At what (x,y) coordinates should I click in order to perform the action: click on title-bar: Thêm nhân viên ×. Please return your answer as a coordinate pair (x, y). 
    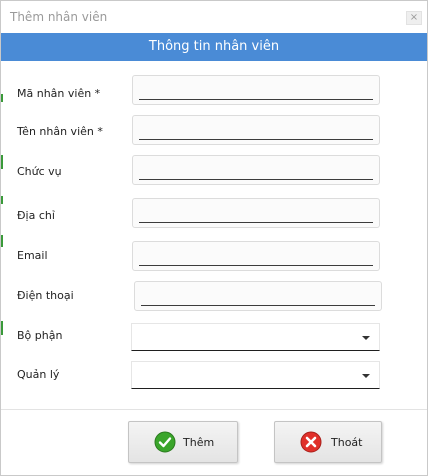
    Looking at the image, I should click on (214, 17).